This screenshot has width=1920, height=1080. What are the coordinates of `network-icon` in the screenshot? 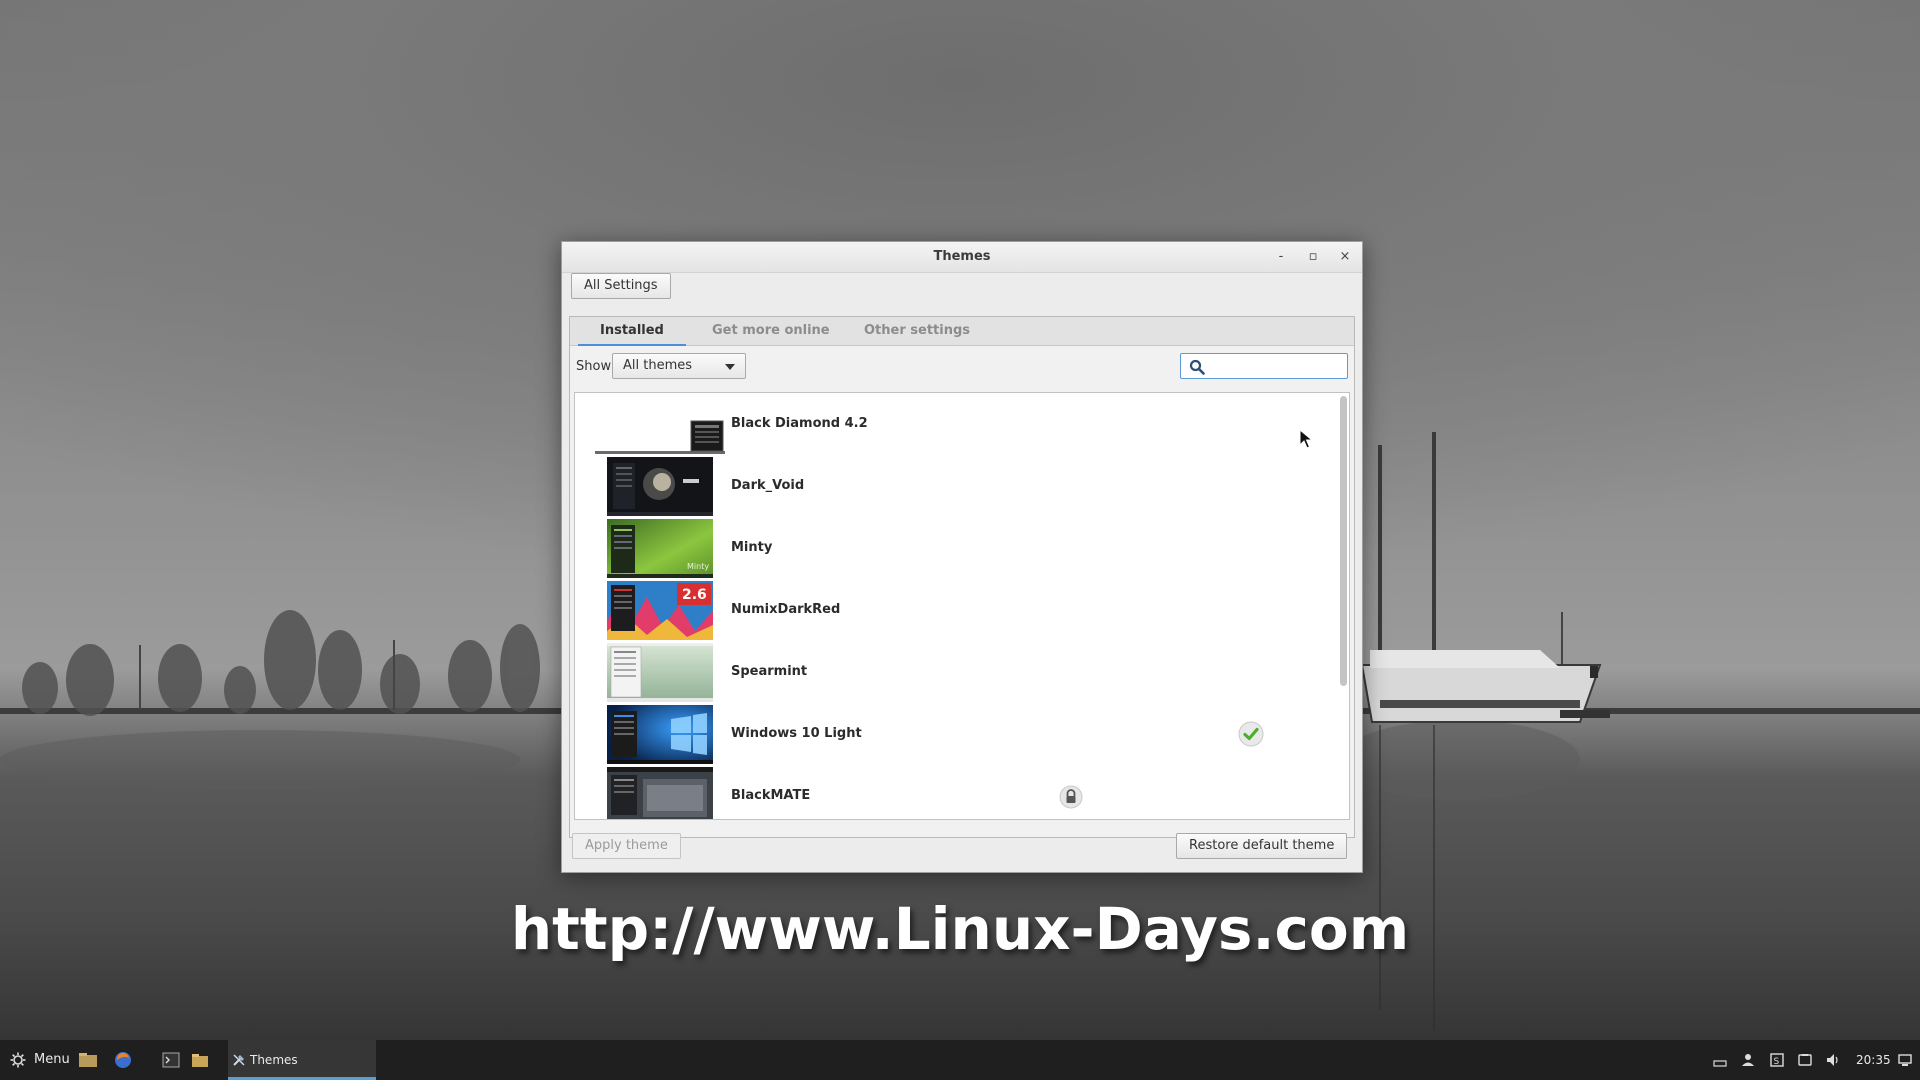 It's located at (1805, 1060).